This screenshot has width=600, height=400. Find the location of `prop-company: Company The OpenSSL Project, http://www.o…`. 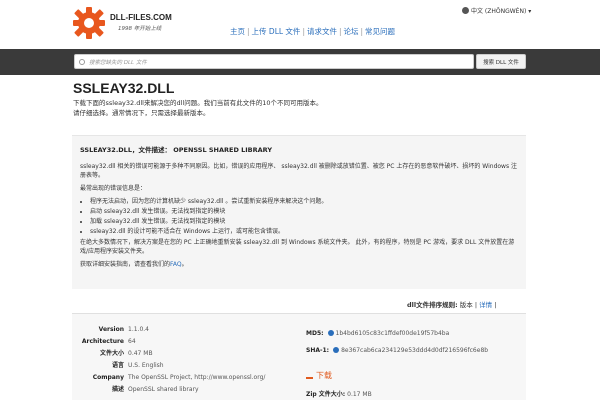

prop-company: Company The OpenSSL Project, http://www.o… is located at coordinates (169, 378).